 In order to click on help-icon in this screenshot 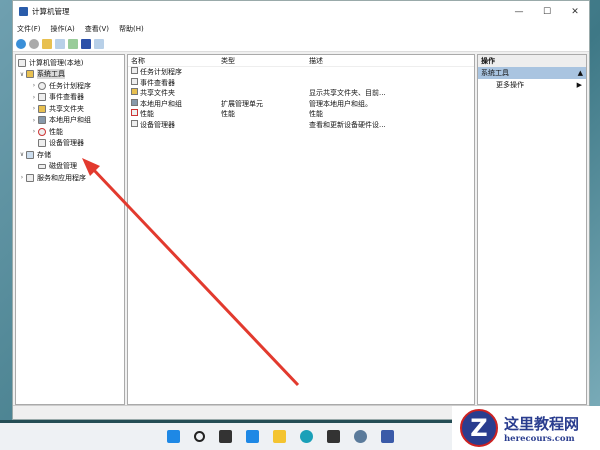, I will do `click(86, 43)`.